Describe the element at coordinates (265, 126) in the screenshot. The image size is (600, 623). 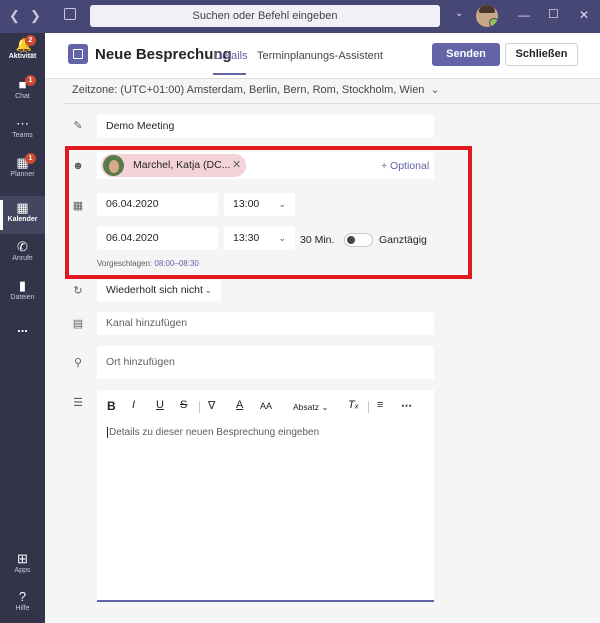
I see `title-input: Demo Meeting` at that location.